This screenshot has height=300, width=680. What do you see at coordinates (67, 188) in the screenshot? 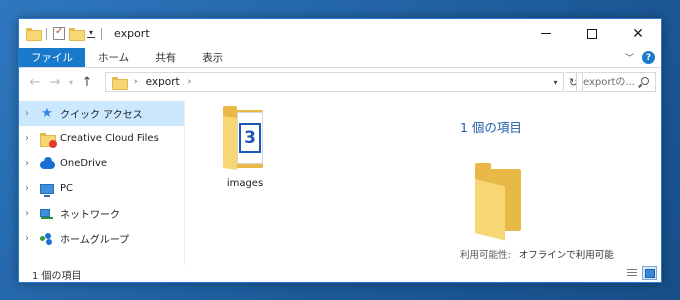
I see `nav-item-label: PC` at bounding box center [67, 188].